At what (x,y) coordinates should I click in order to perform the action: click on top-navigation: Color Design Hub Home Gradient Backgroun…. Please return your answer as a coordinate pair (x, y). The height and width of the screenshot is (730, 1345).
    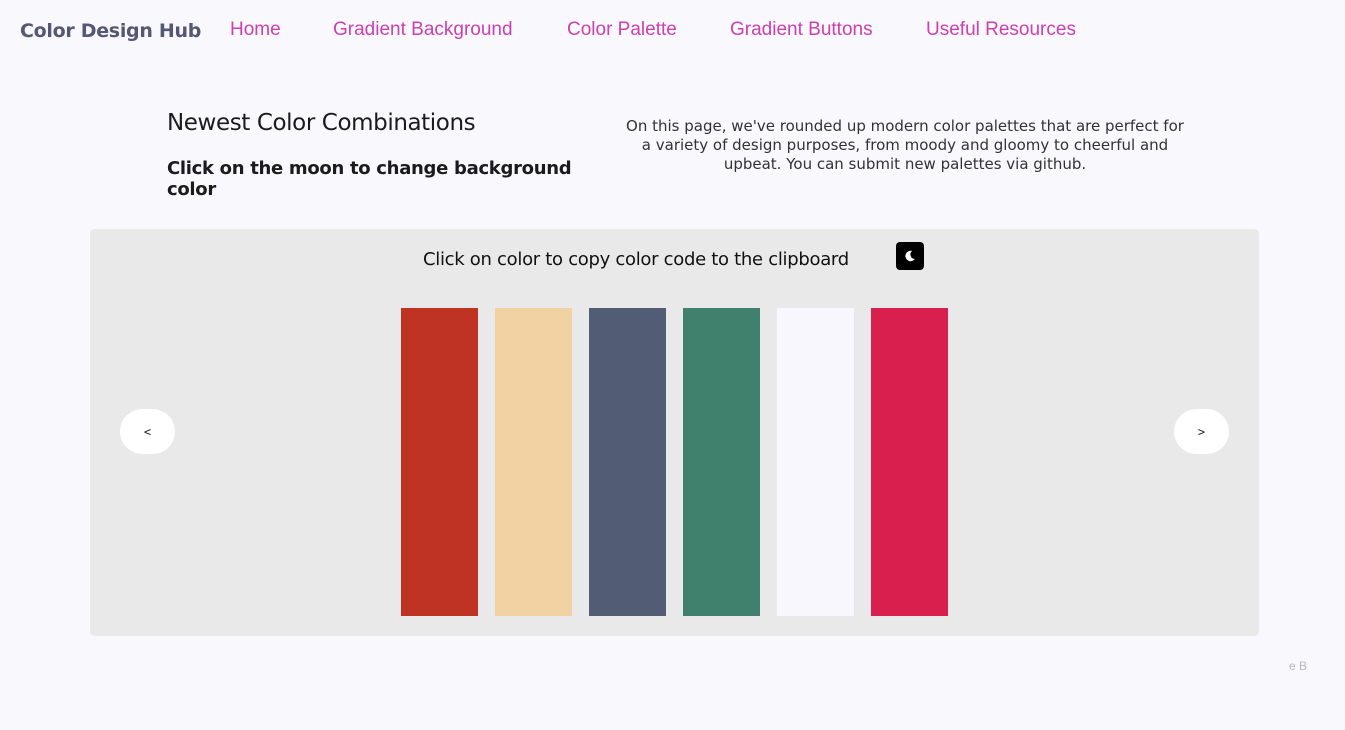
    Looking at the image, I should click on (672, 30).